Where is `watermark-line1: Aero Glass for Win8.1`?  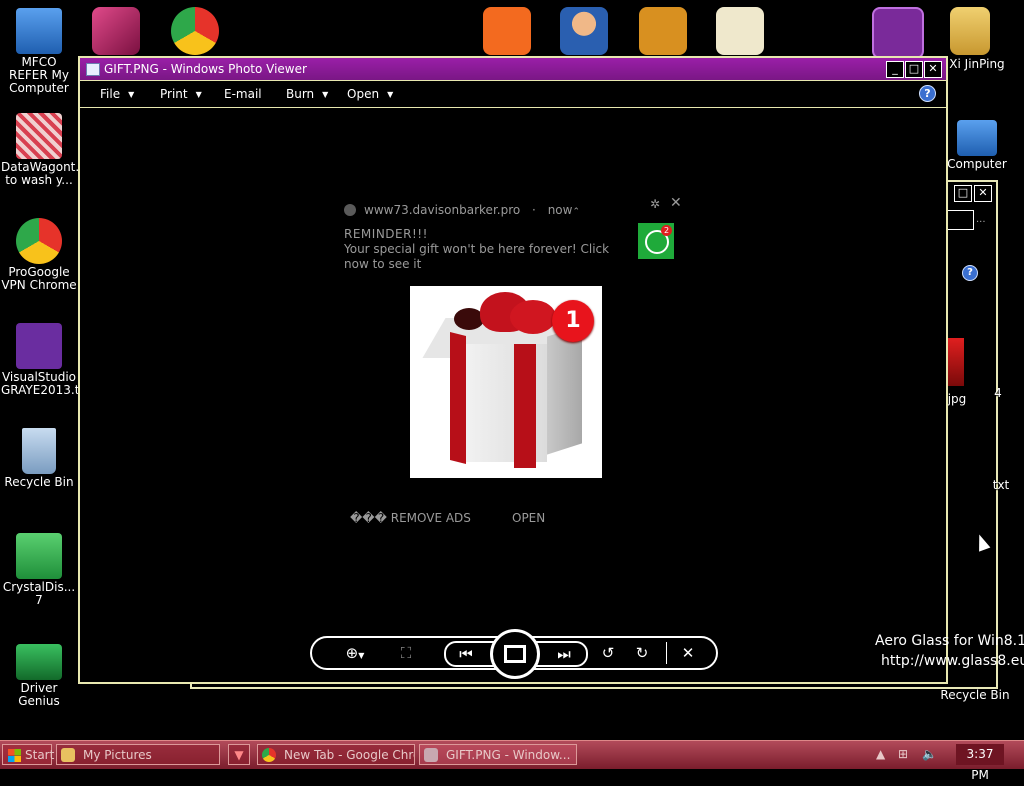
watermark-line1: Aero Glass for Win8.1 is located at coordinates (949, 641).